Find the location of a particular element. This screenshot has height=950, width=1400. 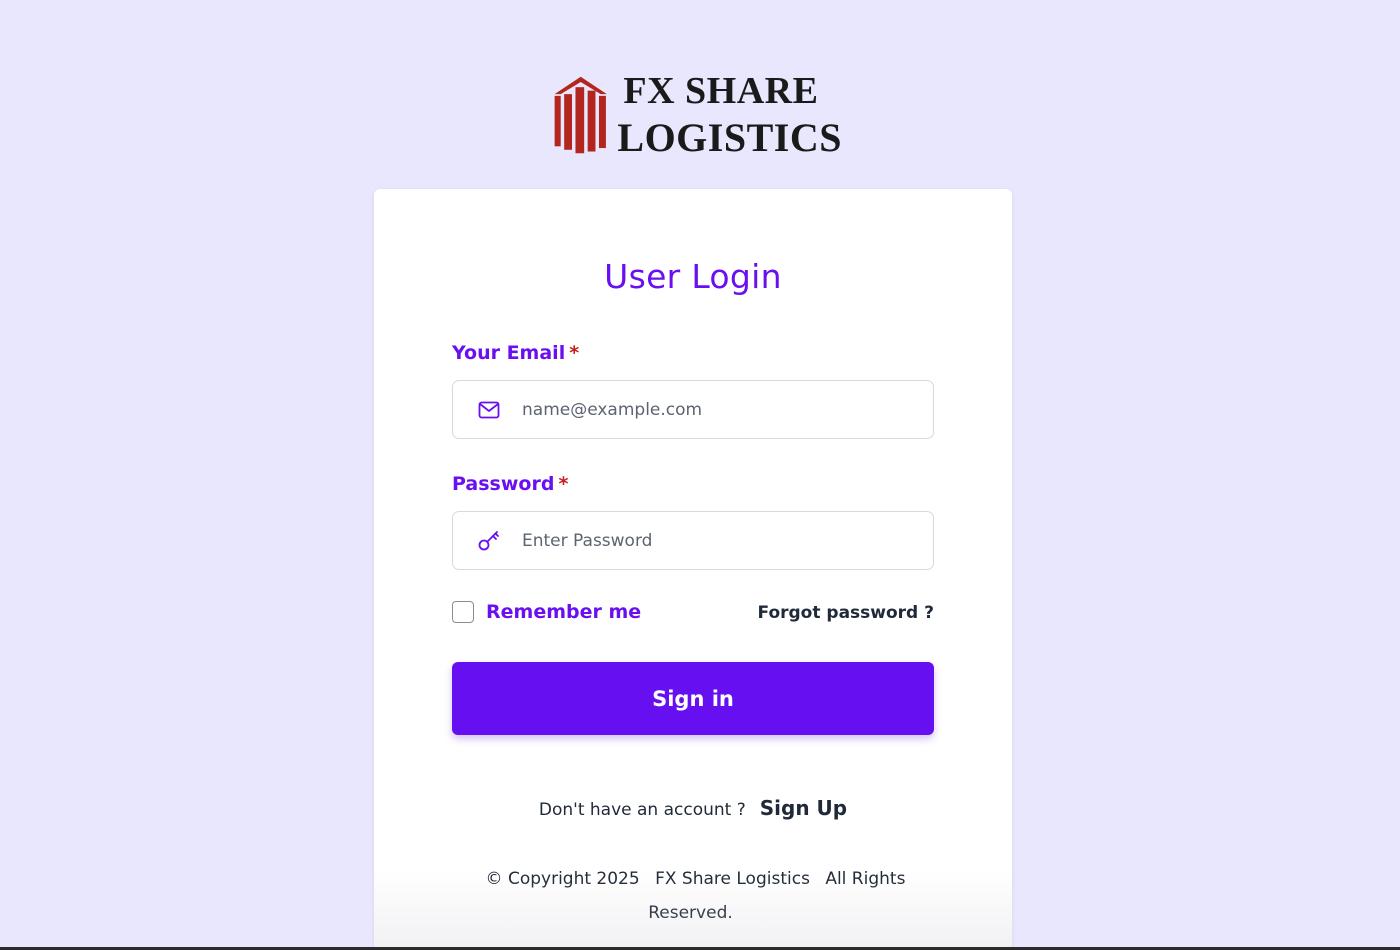

password-required-marker: * is located at coordinates (563, 484).